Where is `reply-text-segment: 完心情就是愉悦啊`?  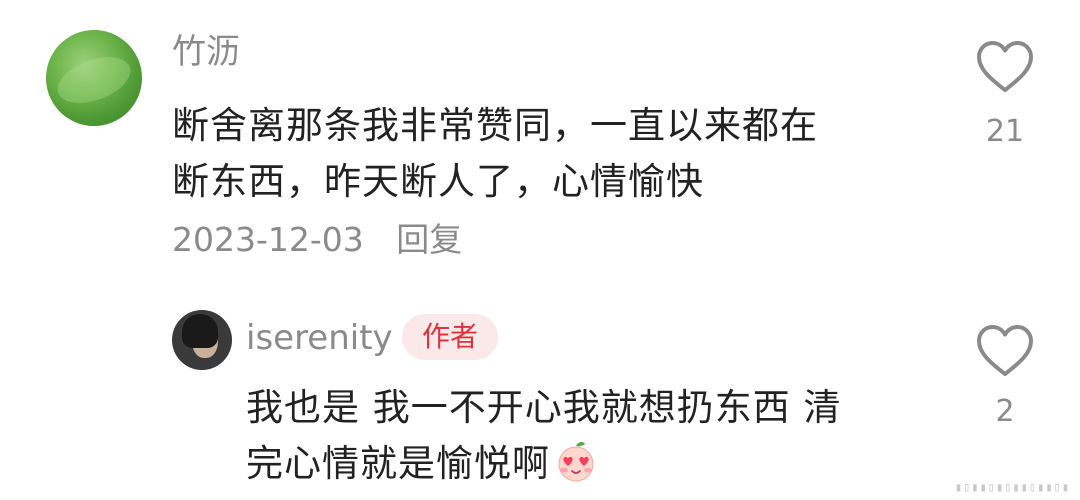 reply-text-segment: 完心情就是愉悦啊 is located at coordinates (398, 463).